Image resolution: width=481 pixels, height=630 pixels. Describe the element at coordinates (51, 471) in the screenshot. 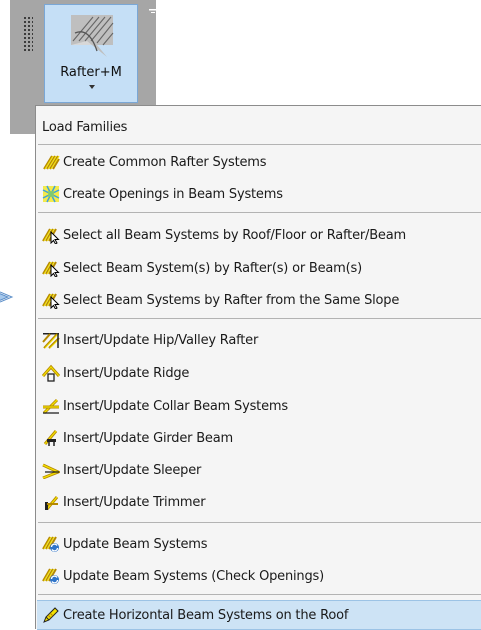

I see `sleeper-icon` at that location.